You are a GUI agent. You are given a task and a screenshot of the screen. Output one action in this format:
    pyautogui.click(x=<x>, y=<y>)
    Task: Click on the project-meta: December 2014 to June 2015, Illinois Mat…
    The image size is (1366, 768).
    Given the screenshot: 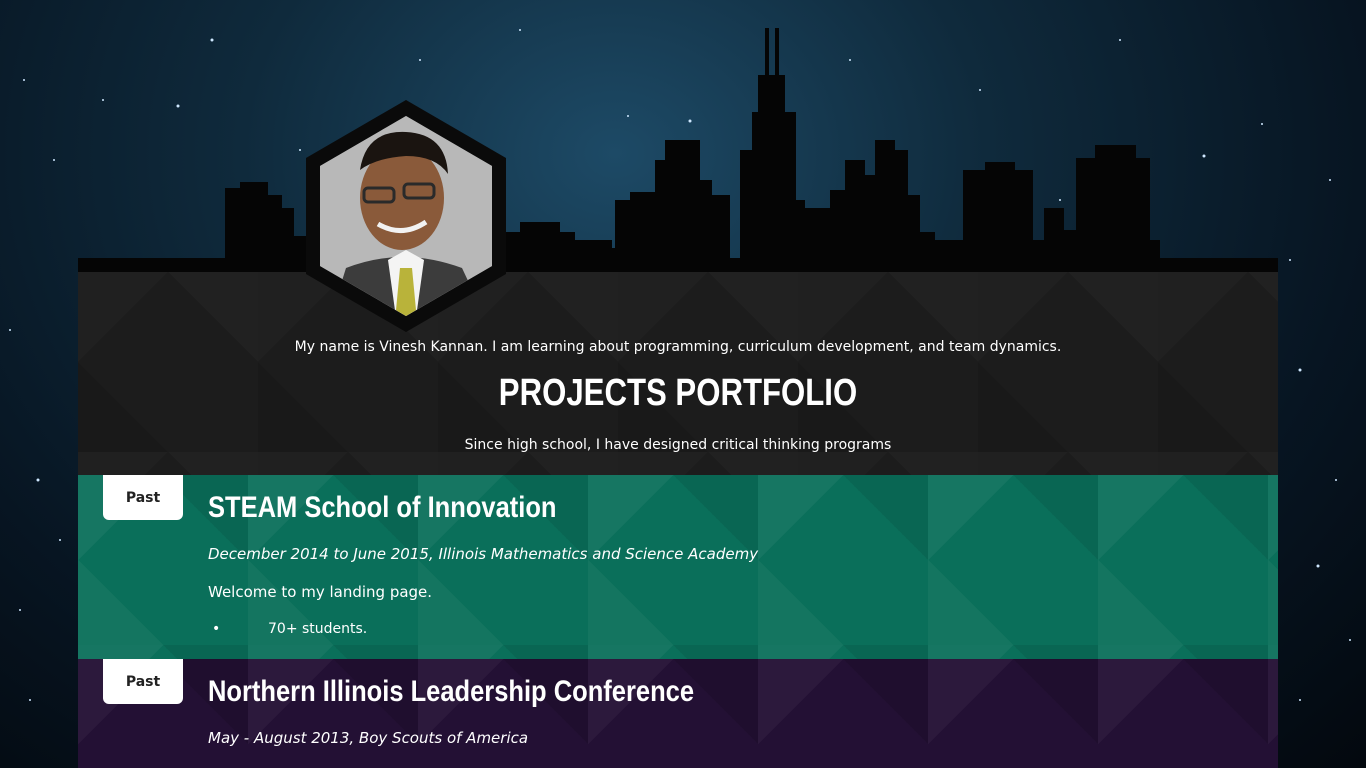 What is the action you would take?
    pyautogui.click(x=483, y=554)
    